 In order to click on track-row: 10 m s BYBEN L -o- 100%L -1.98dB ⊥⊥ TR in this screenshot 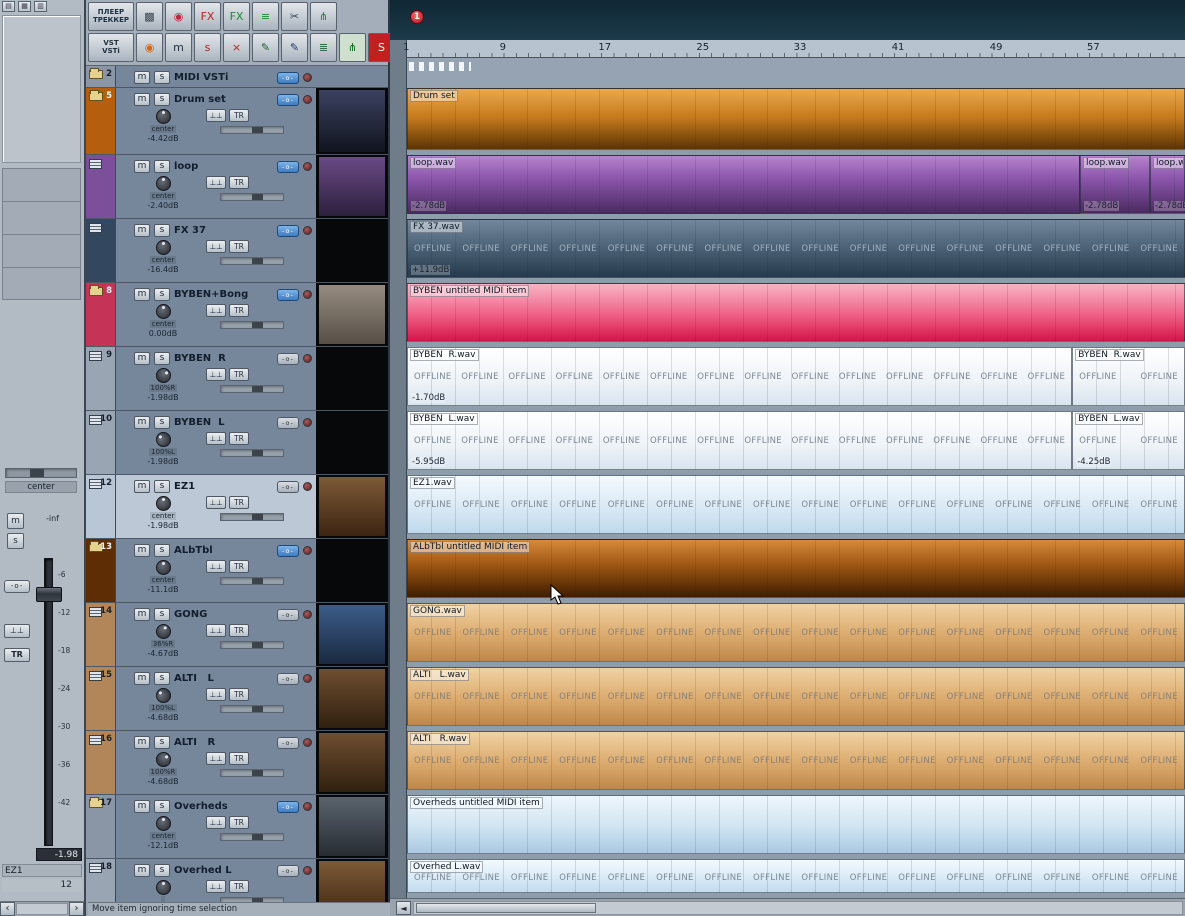, I will do `click(237, 443)`.